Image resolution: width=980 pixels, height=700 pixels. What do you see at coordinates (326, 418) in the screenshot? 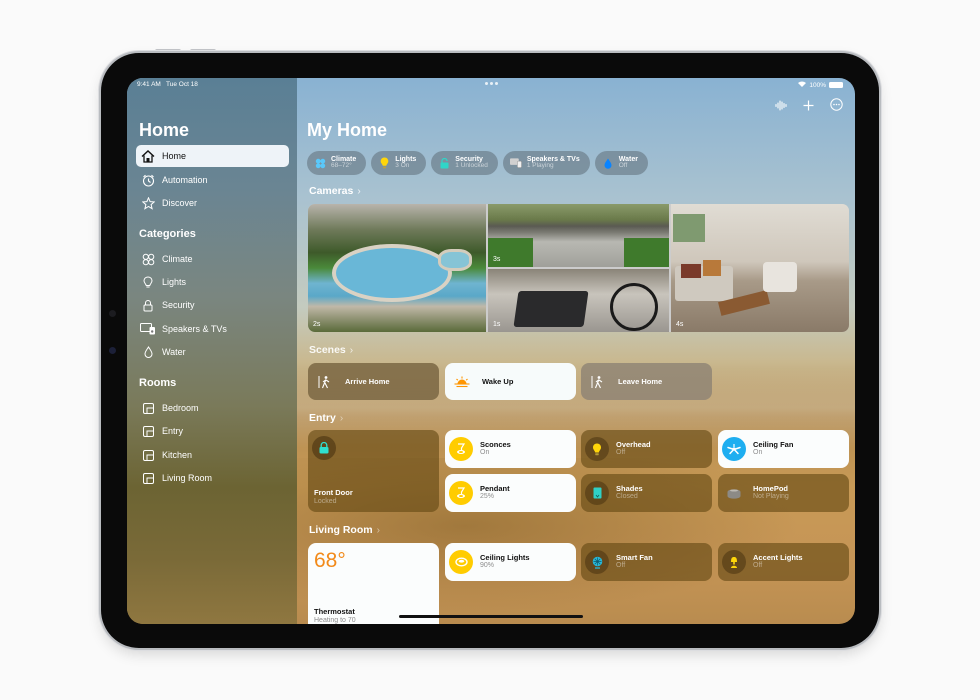
I see `entry-header: Entry ›` at bounding box center [326, 418].